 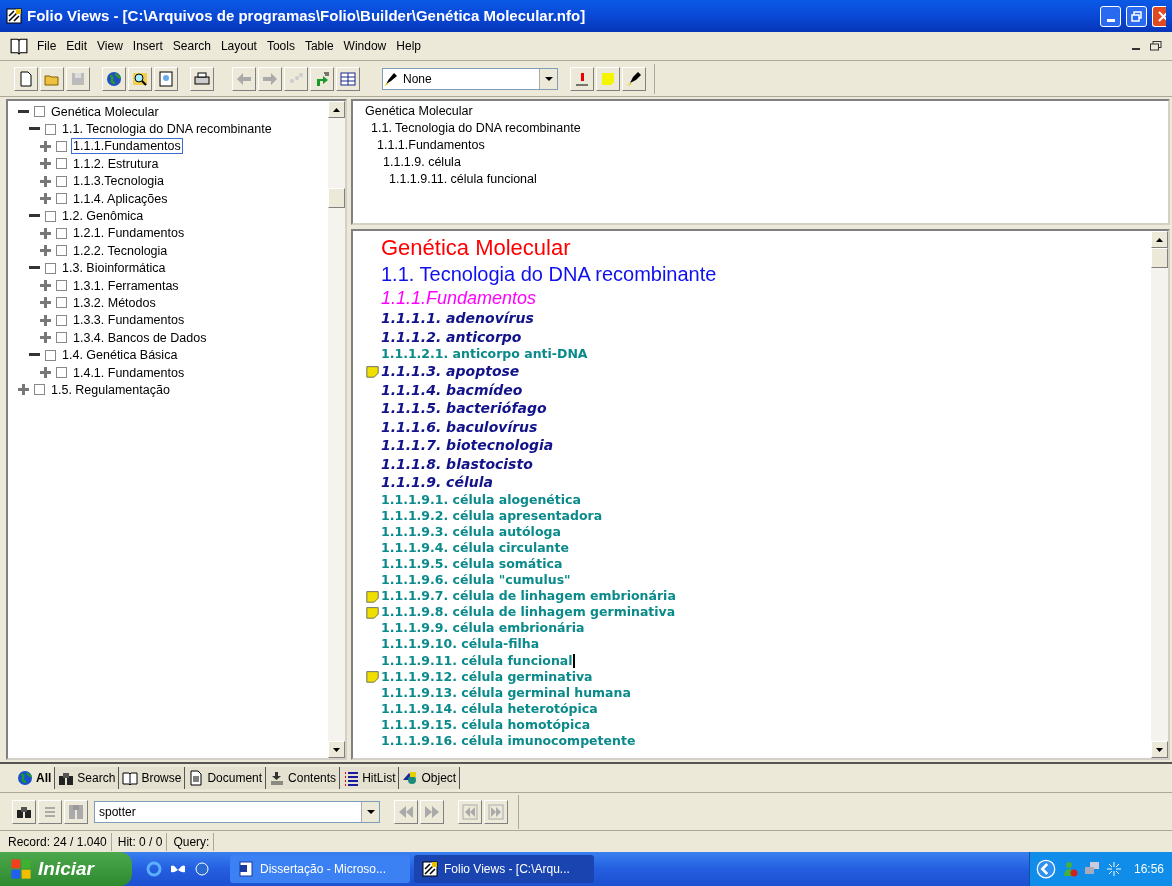 I want to click on menu-item: Window, so click(x=365, y=46).